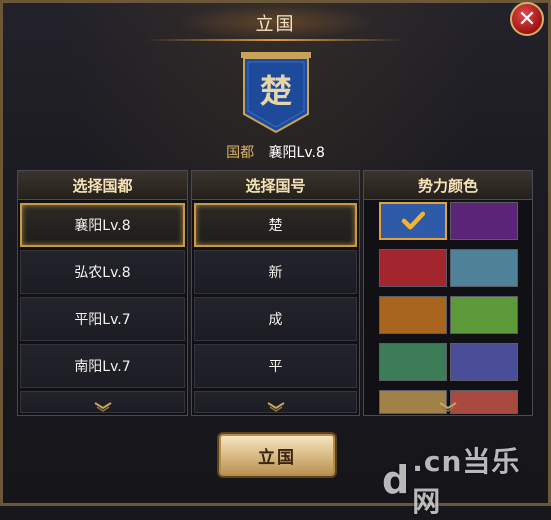 This screenshot has height=520, width=551. I want to click on watermark-text: .cn当乐网, so click(466, 481).